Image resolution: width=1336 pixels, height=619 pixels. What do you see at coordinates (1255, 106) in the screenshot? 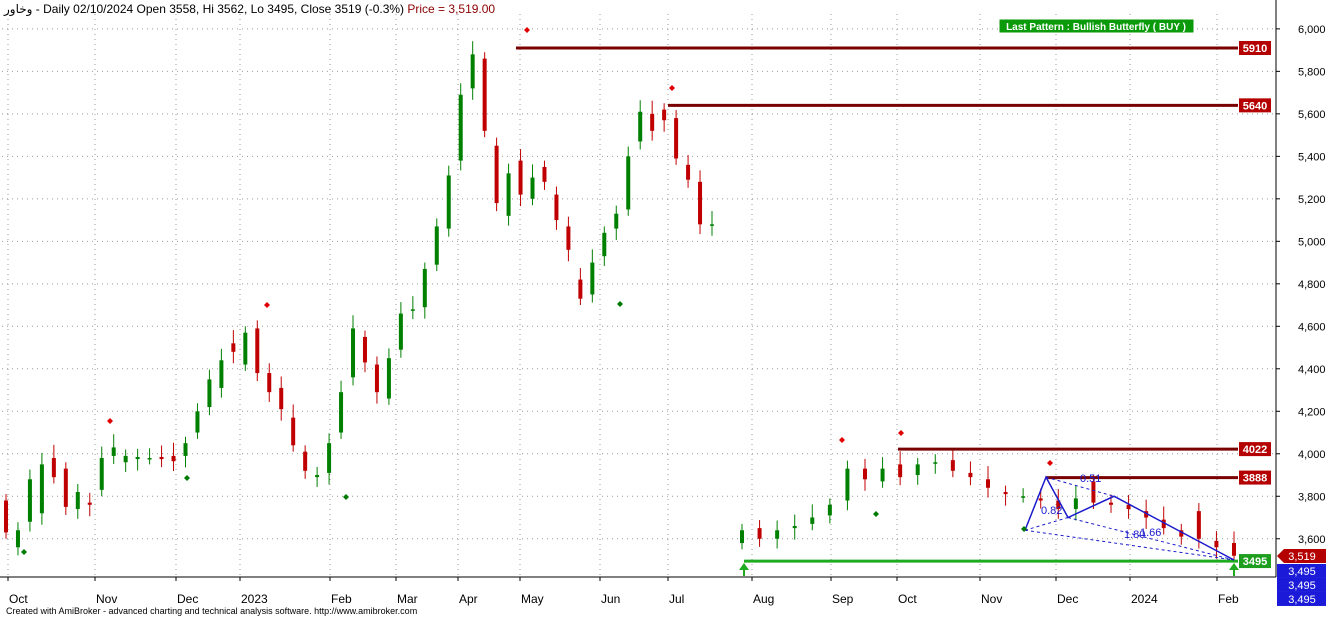
I see `level-label: 5640` at bounding box center [1255, 106].